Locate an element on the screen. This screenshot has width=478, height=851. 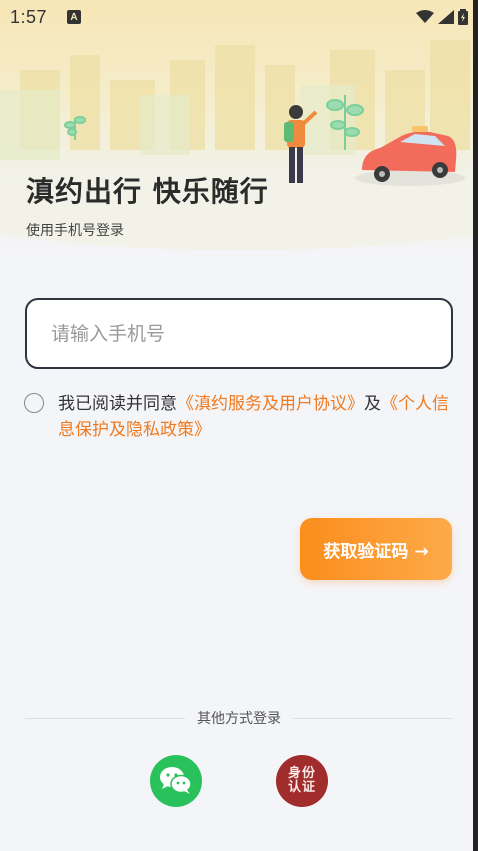
other-login-label: 其他方式登录 is located at coordinates (239, 719).